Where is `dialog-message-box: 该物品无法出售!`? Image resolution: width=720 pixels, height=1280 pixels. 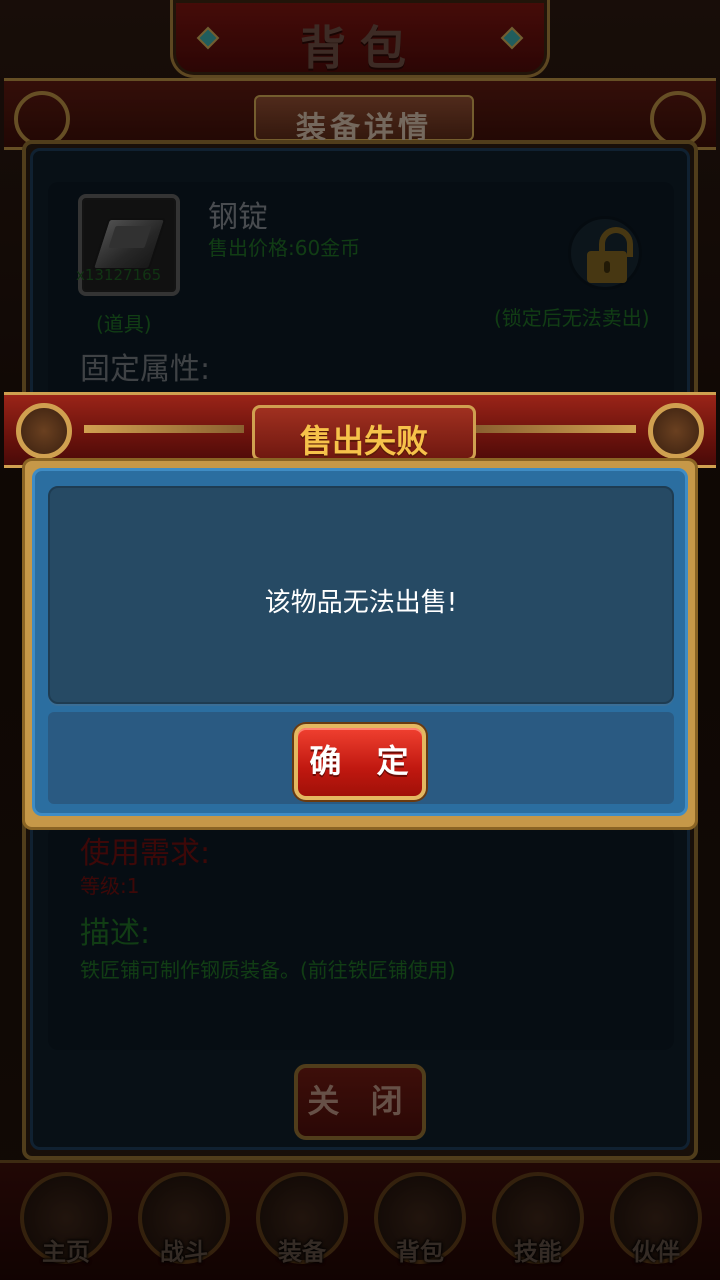
dialog-message-box: 该物品无法出售! is located at coordinates (361, 595).